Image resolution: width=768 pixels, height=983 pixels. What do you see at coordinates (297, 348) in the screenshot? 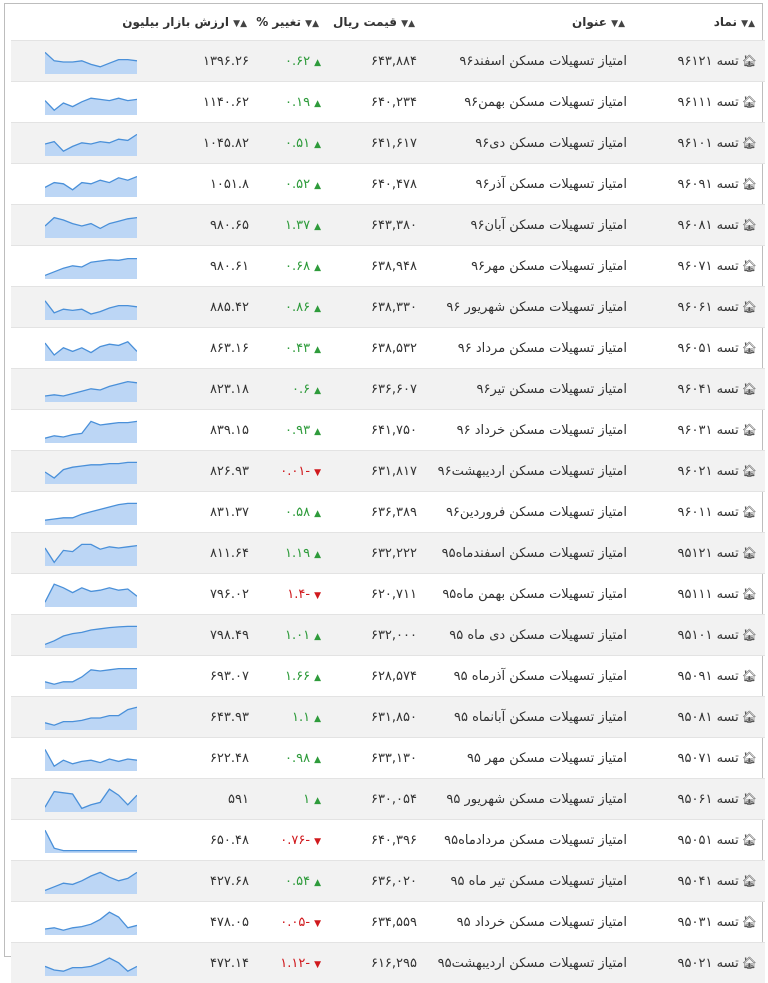
I see `change-text: ۰.۴۳` at bounding box center [297, 348].